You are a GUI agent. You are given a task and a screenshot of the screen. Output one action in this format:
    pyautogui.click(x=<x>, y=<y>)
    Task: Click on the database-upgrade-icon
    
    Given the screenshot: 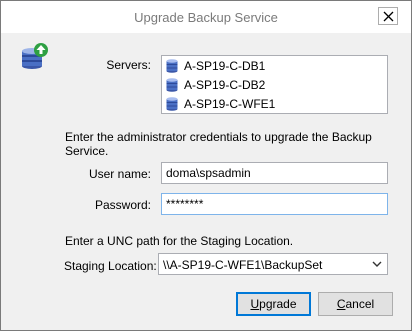 What is the action you would take?
    pyautogui.click(x=35, y=56)
    